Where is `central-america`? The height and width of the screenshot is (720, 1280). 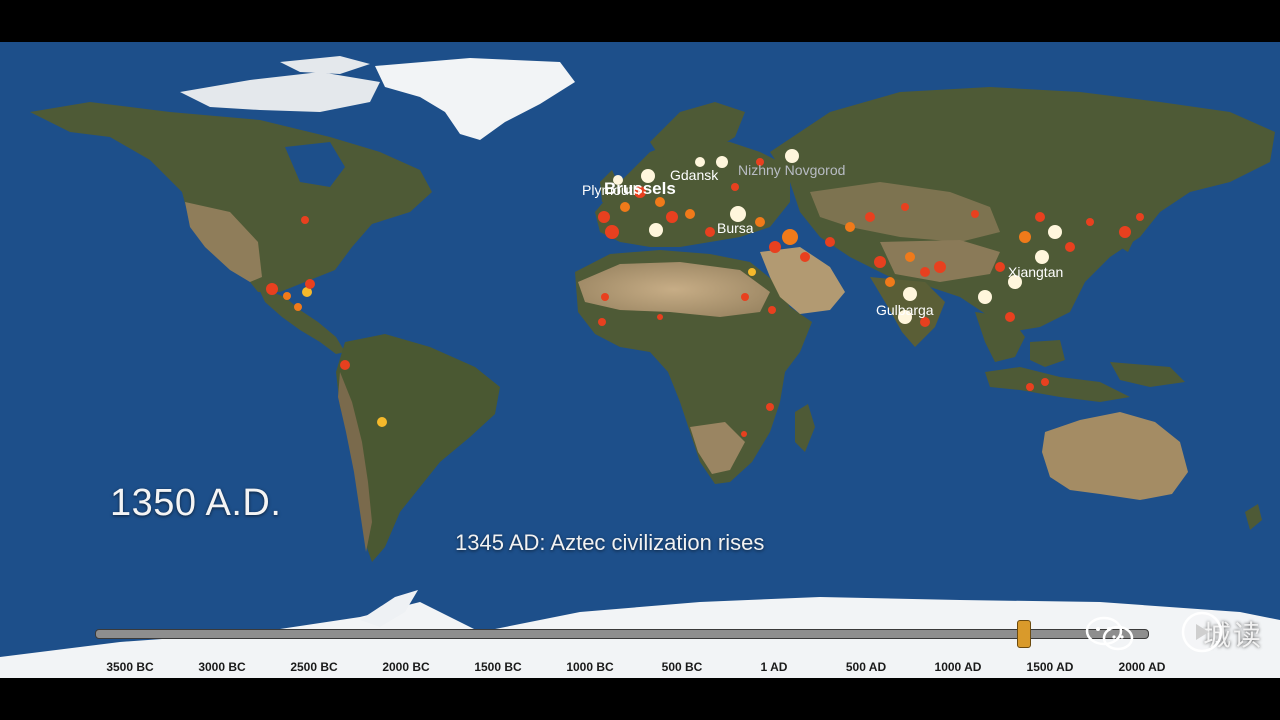
central-america is located at coordinates (301, 320).